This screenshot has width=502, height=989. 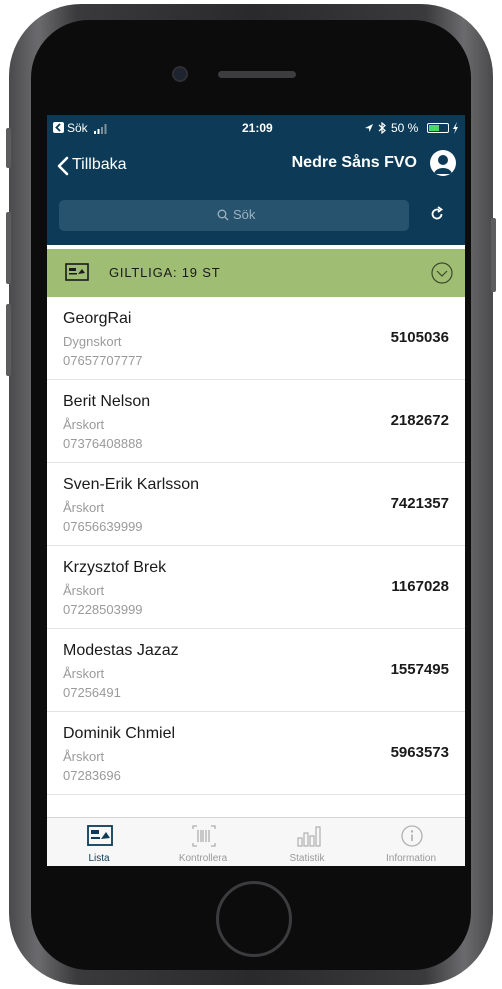 What do you see at coordinates (180, 74) in the screenshot?
I see `front-camera` at bounding box center [180, 74].